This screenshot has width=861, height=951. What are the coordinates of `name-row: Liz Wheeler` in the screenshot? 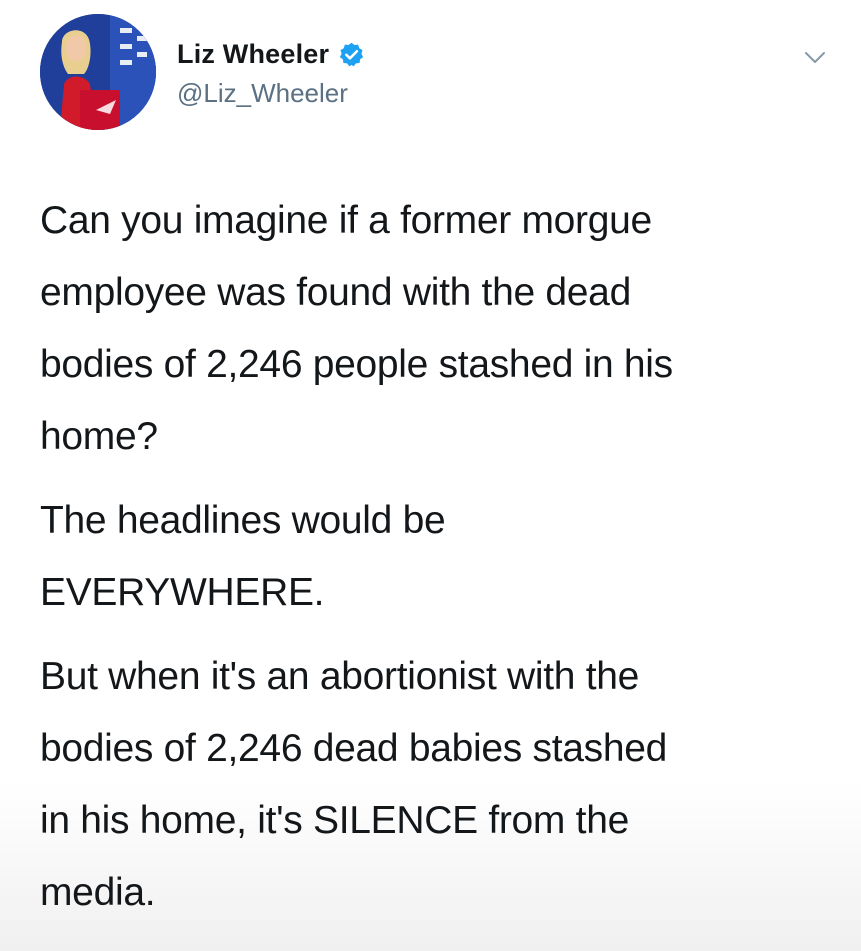 It's located at (271, 54).